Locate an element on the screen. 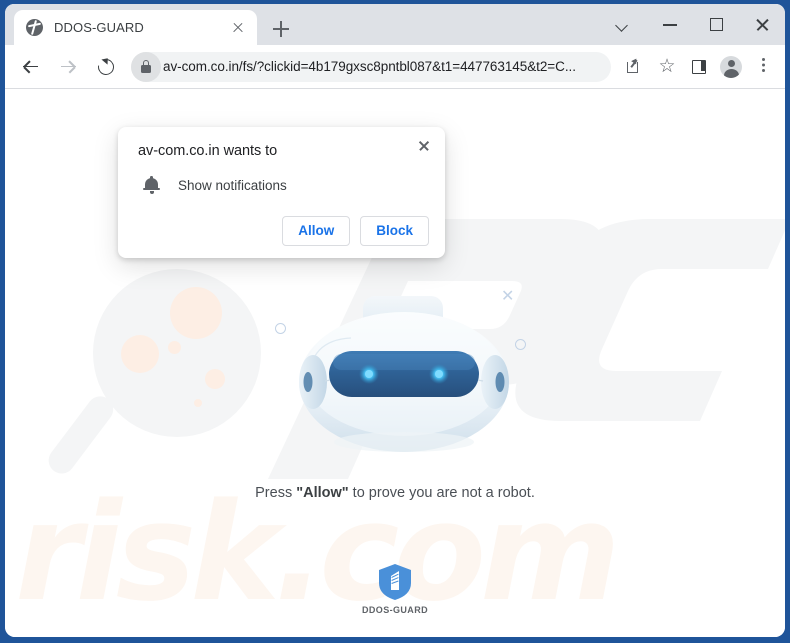 The width and height of the screenshot is (790, 643). maximize-icon is located at coordinates (716, 24).